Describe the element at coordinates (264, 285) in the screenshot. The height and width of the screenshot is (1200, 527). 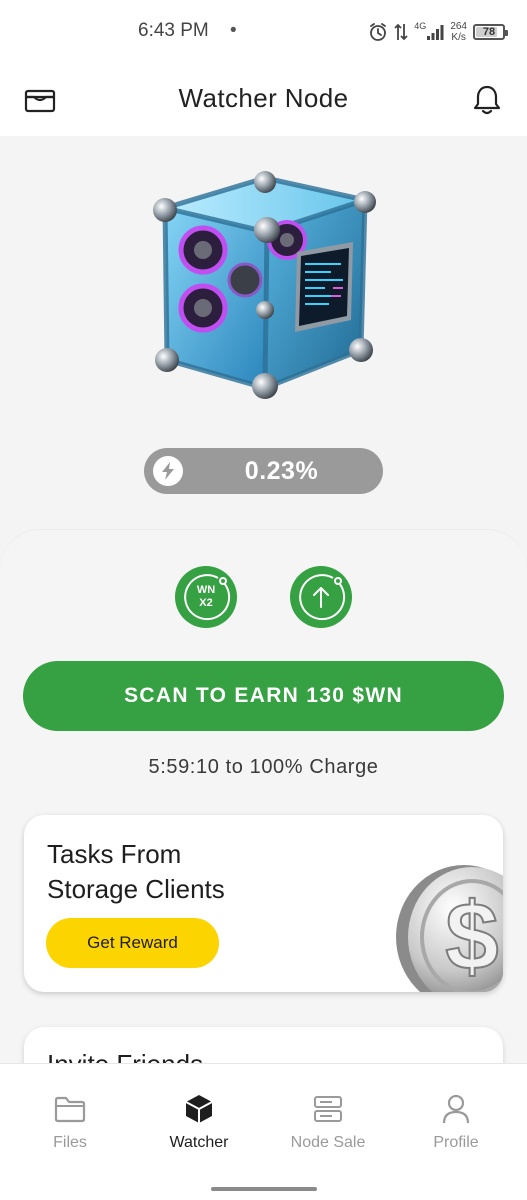
I see `watcher-node-cube-image` at that location.